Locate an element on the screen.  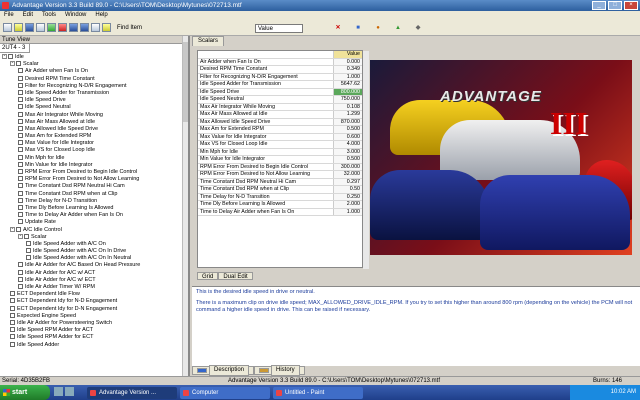
scalar-value: 0.250 is located at coordinates (348, 196).